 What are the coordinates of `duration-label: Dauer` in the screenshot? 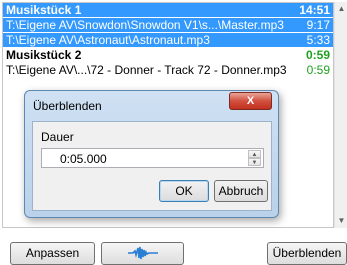 It's located at (57, 137).